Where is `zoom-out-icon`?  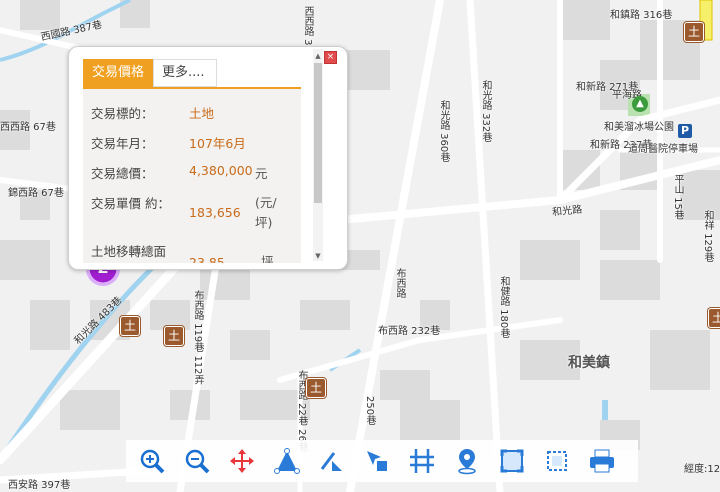 zoom-out-icon is located at coordinates (197, 461).